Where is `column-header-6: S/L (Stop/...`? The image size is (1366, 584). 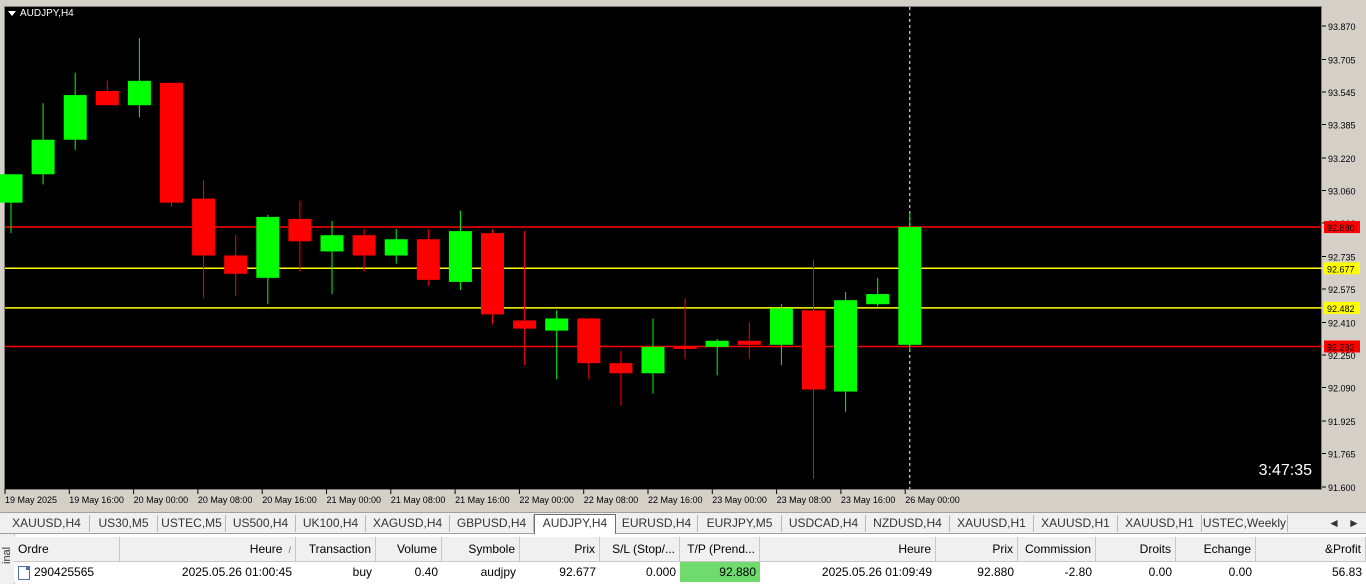
column-header-6: S/L (Stop/... is located at coordinates (640, 549).